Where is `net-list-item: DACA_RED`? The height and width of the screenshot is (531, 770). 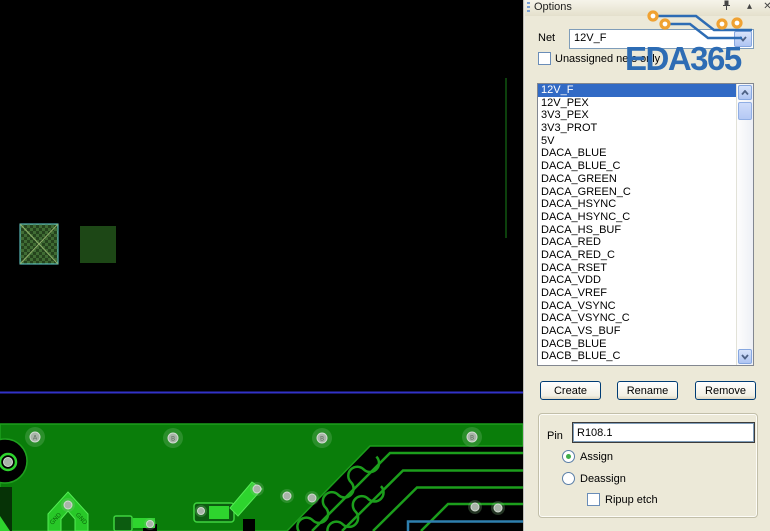 net-list-item: DACA_RED is located at coordinates (637, 242).